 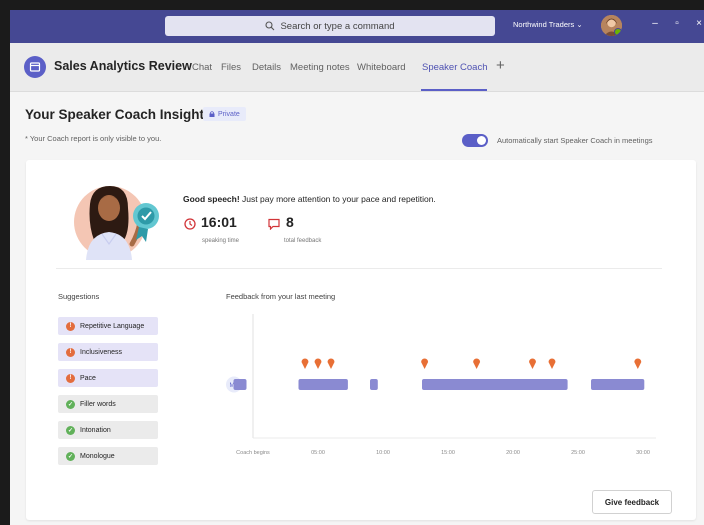 I want to click on speaking-time-value: 16:01, so click(x=219, y=222).